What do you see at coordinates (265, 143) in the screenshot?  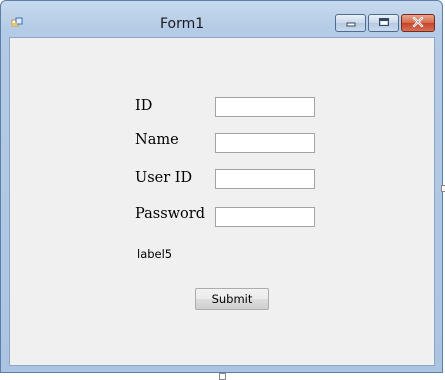 I see `name-input` at bounding box center [265, 143].